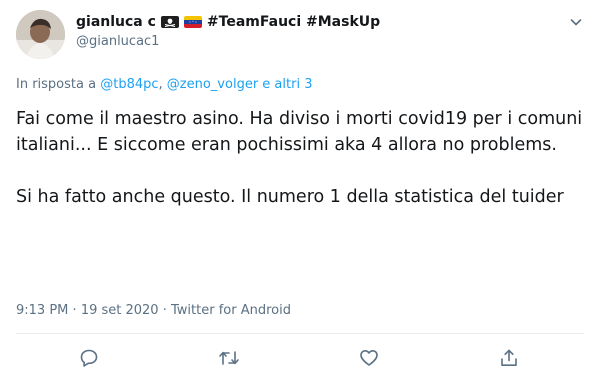  I want to click on share-button, so click(509, 358).